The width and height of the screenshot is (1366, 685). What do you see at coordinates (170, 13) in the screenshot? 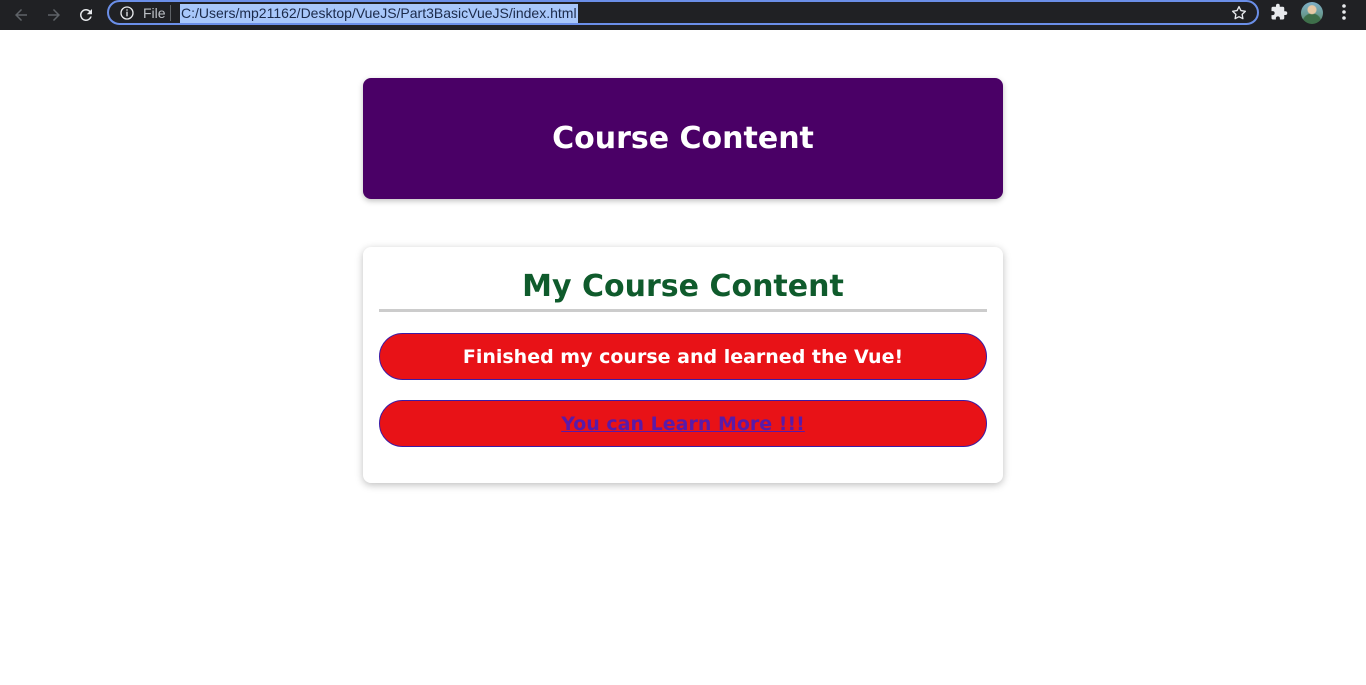
I see `omnibox-divider` at bounding box center [170, 13].